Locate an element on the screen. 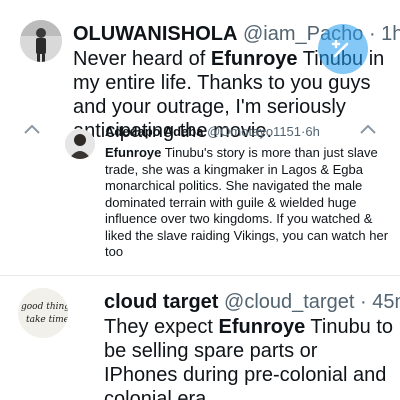 The height and width of the screenshot is (400, 400). quoted-text-keyword: Efunroye is located at coordinates (133, 152).